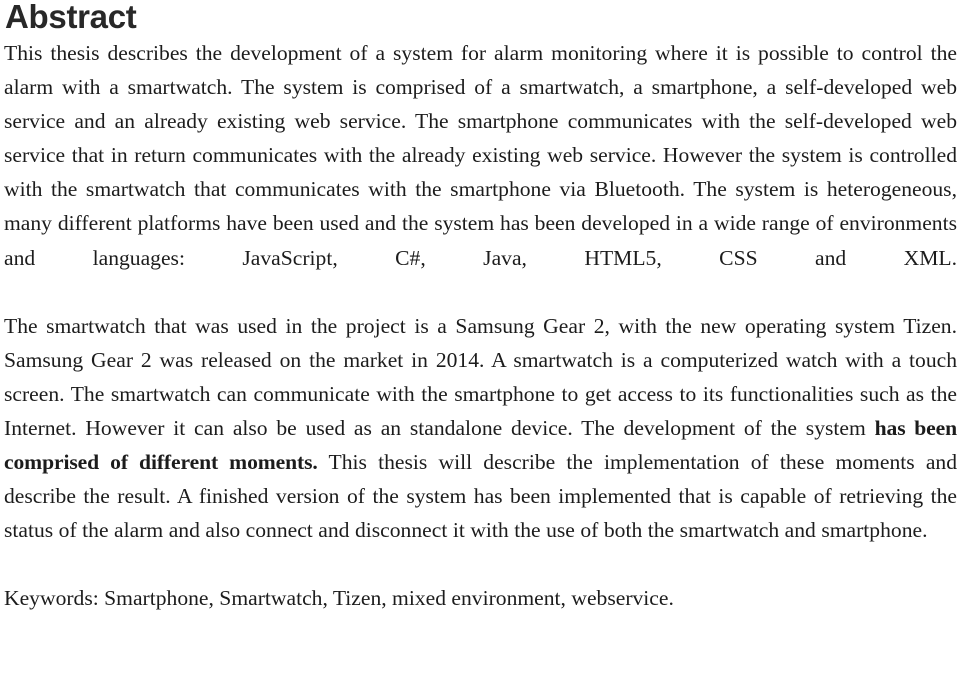  What do you see at coordinates (71, 17) in the screenshot?
I see `page-title: Abstract` at bounding box center [71, 17].